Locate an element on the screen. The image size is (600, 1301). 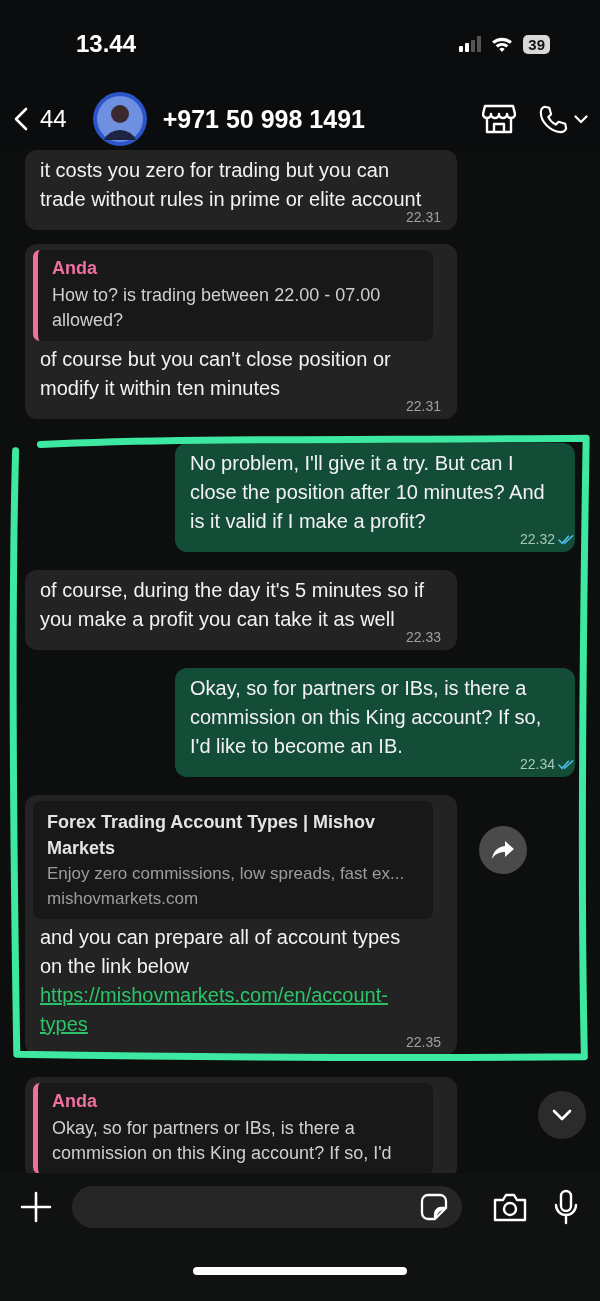
scroll-down-button is located at coordinates (562, 1115).